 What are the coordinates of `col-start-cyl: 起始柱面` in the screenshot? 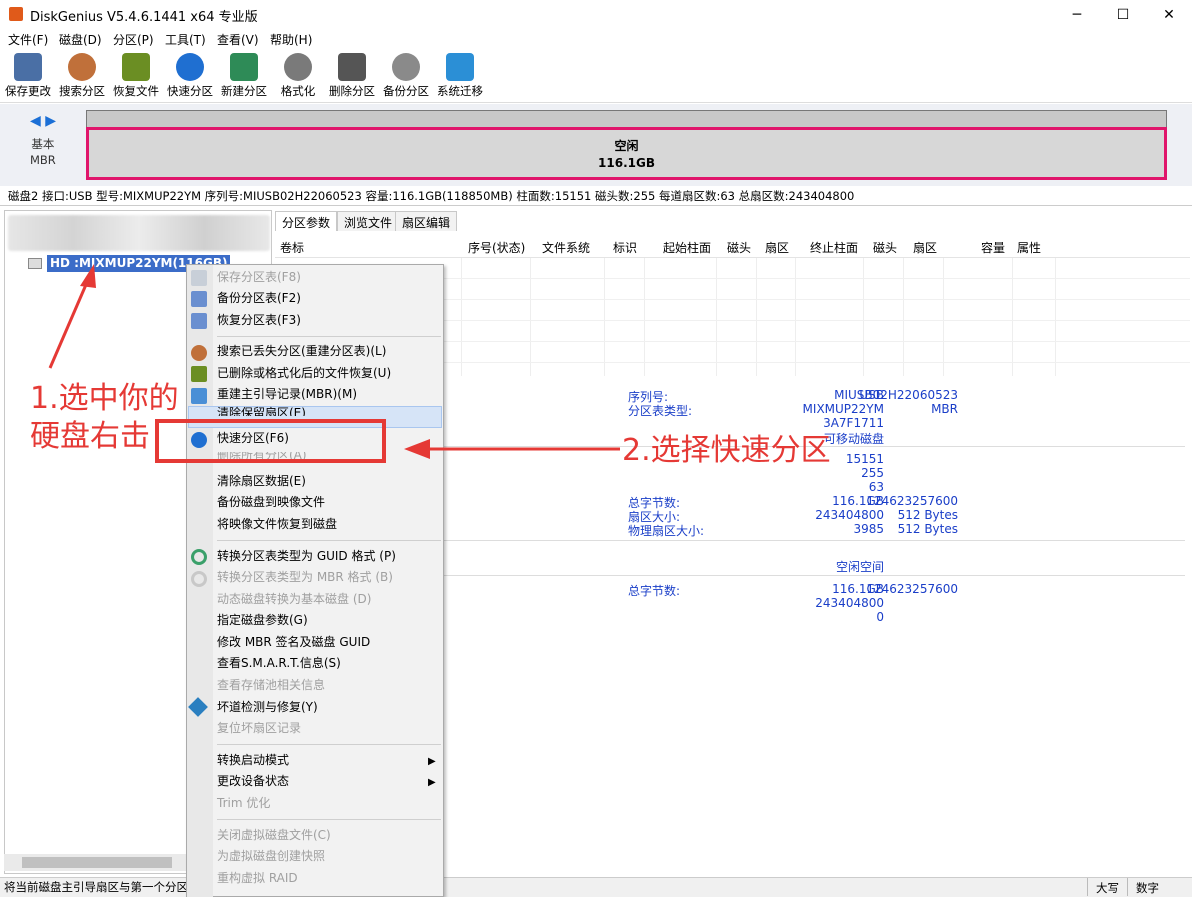 It's located at (687, 247).